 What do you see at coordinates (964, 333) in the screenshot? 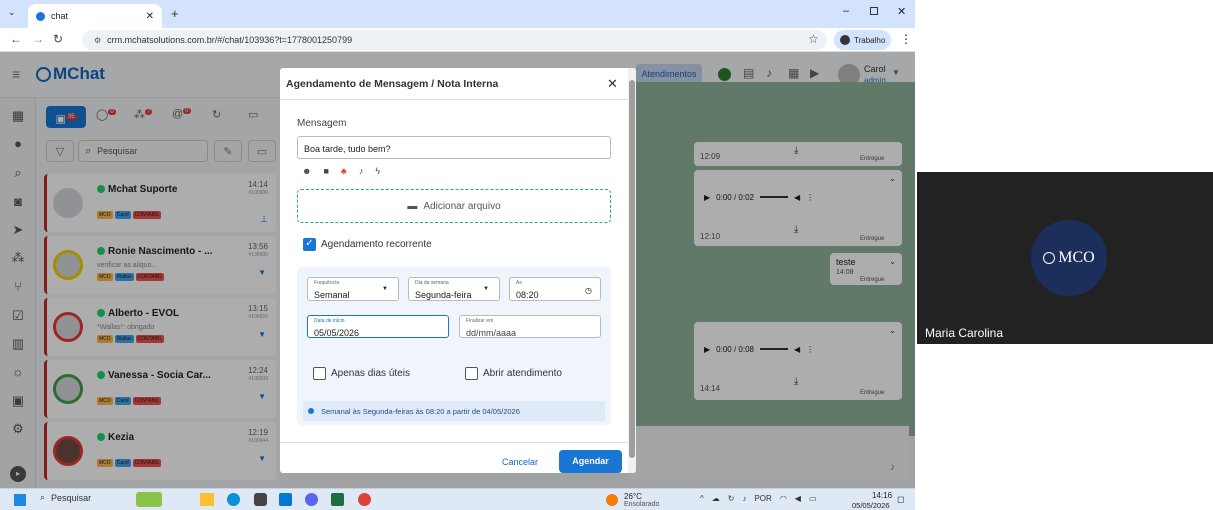
I see `participant-name: Maria Carolina` at bounding box center [964, 333].